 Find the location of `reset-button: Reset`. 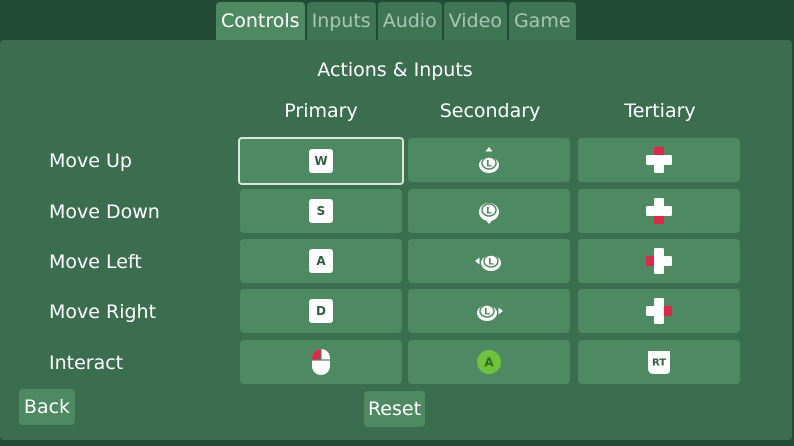

reset-button: Reset is located at coordinates (394, 409).